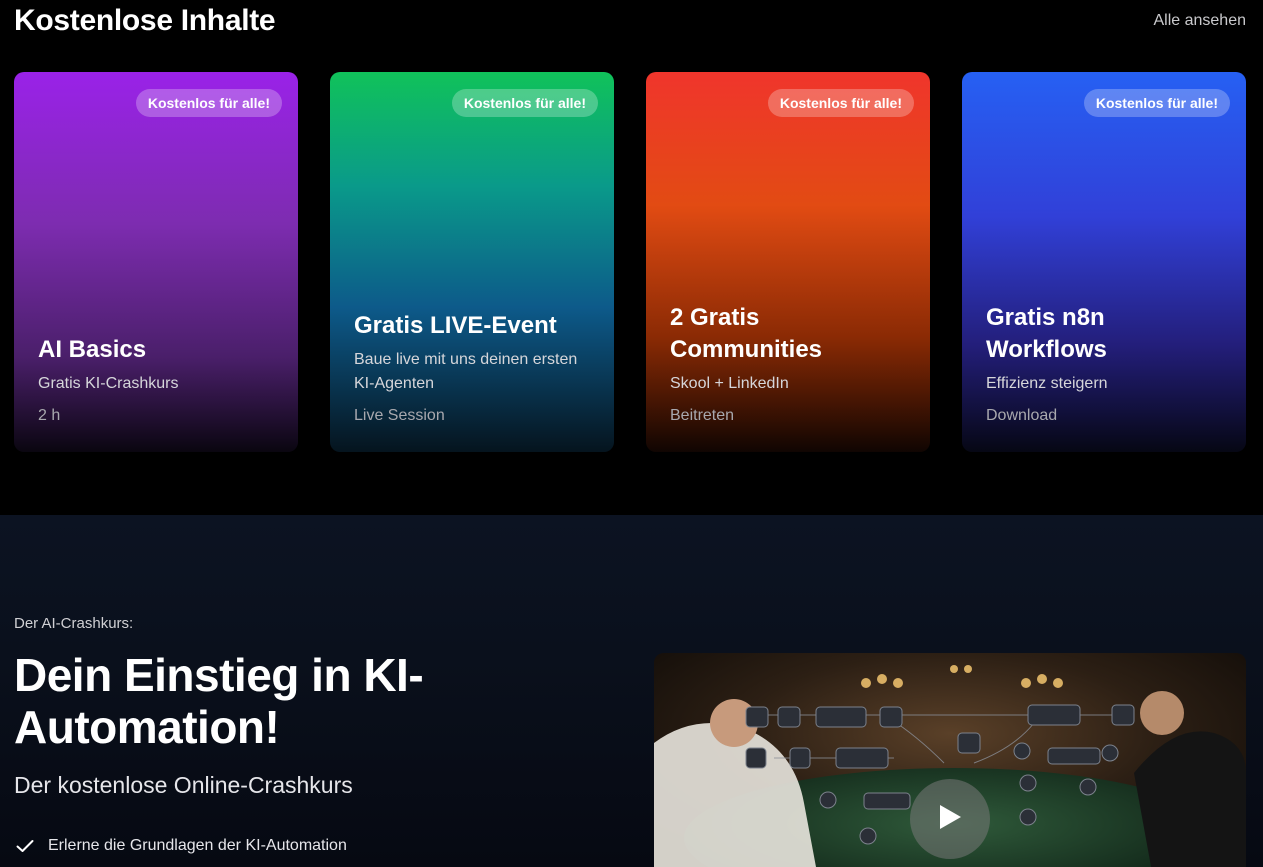 The image size is (1263, 867). I want to click on play-button, so click(950, 819).